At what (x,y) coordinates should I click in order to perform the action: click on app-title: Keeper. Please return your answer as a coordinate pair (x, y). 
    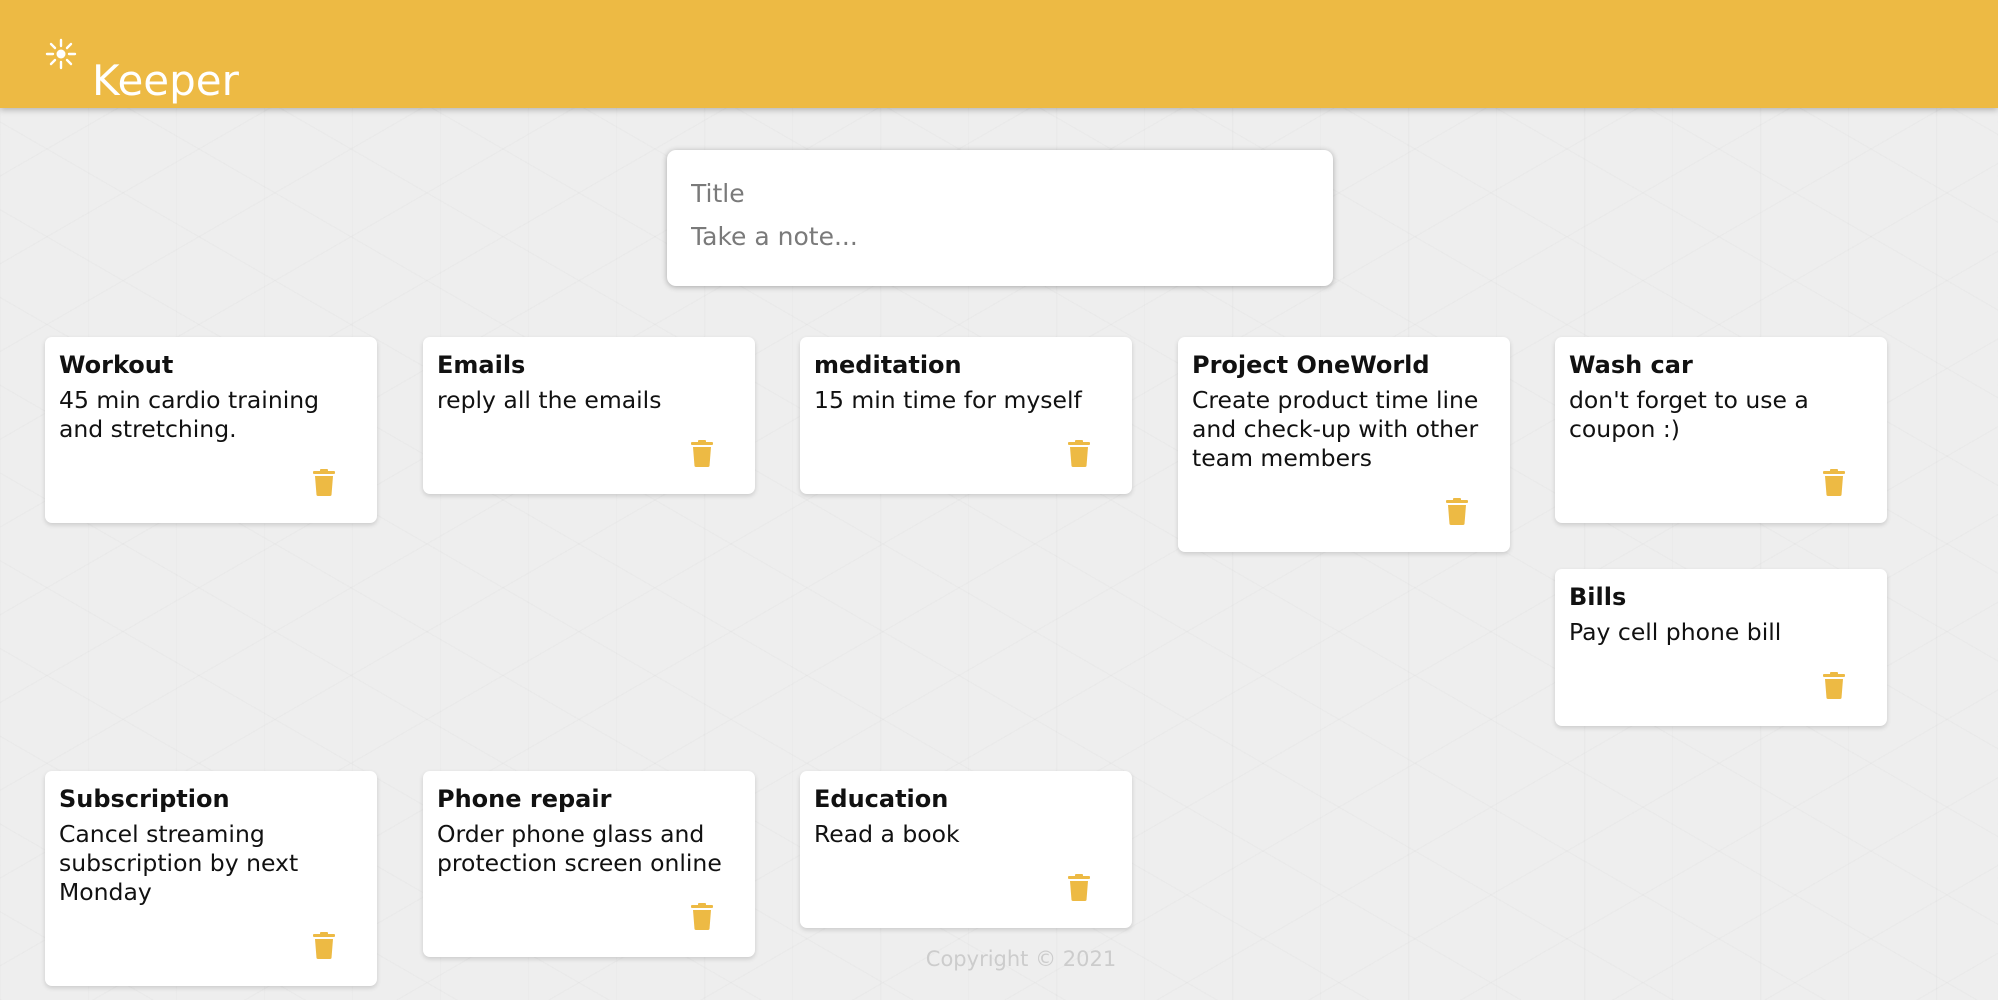
    Looking at the image, I should click on (165, 81).